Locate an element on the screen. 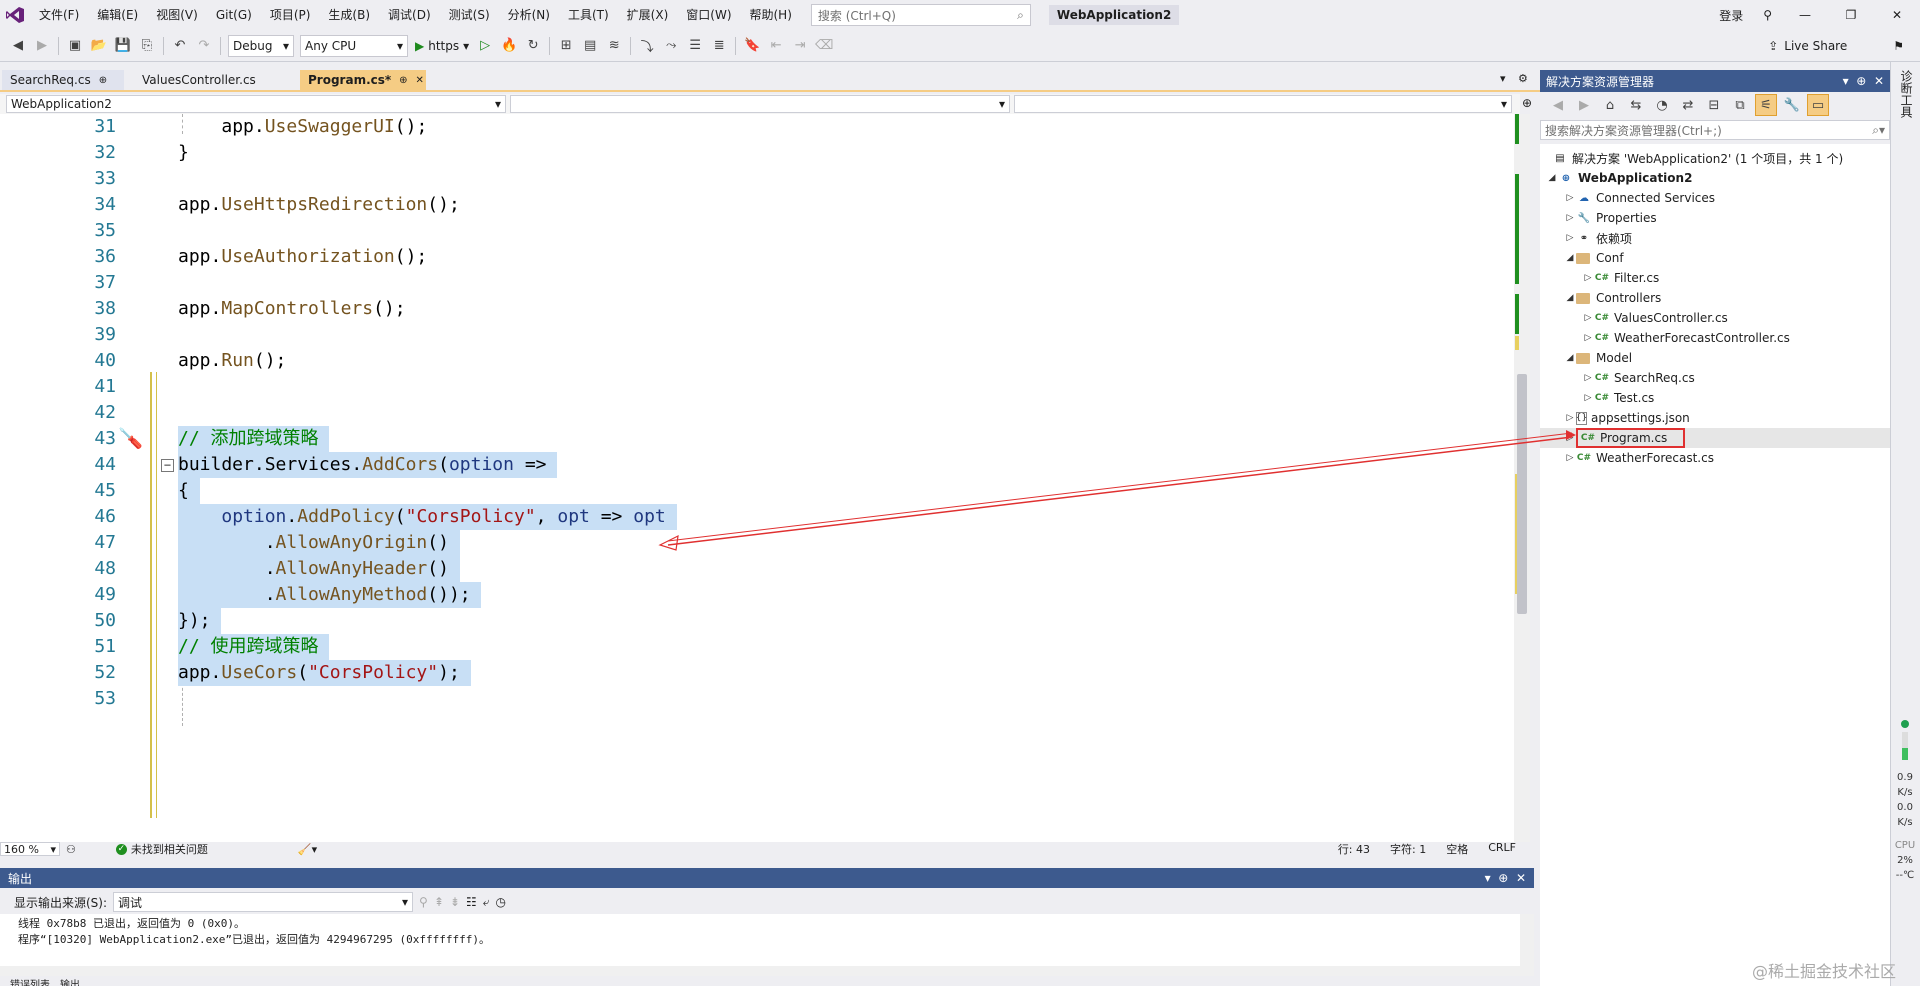 Image resolution: width=1920 pixels, height=986 pixels. clear-all-icon: ☷ is located at coordinates (471, 902).